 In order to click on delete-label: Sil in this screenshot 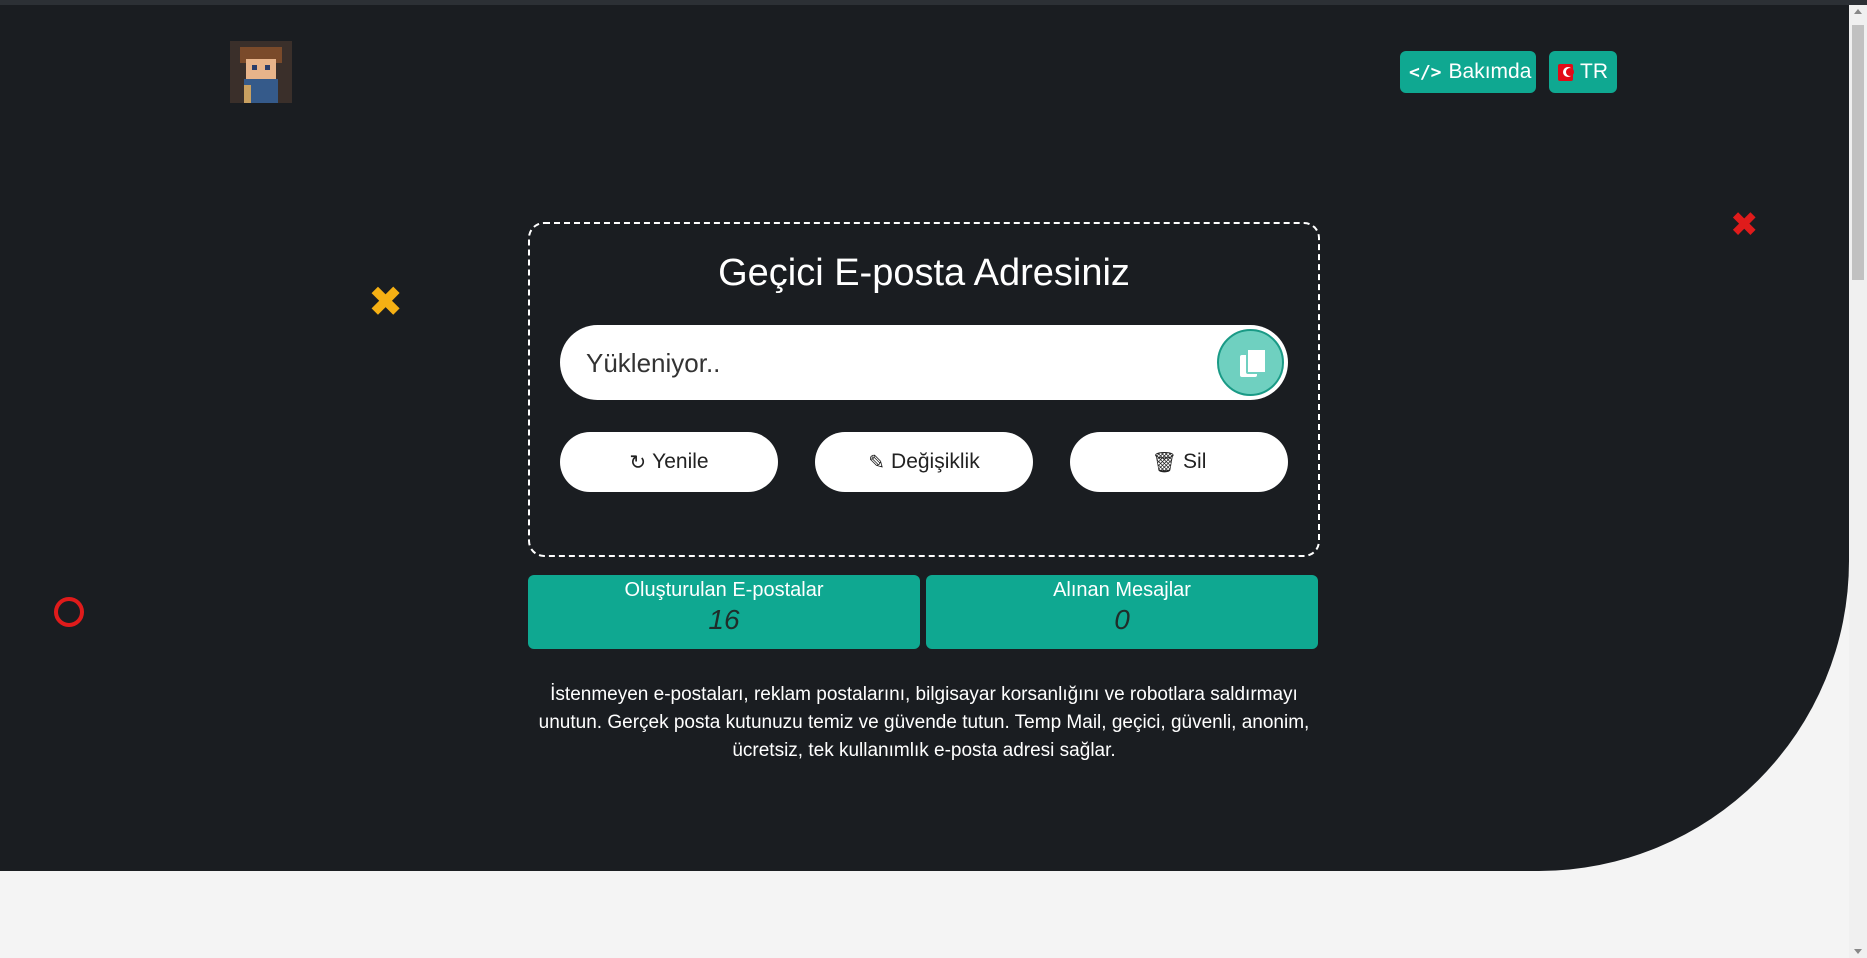, I will do `click(1195, 461)`.